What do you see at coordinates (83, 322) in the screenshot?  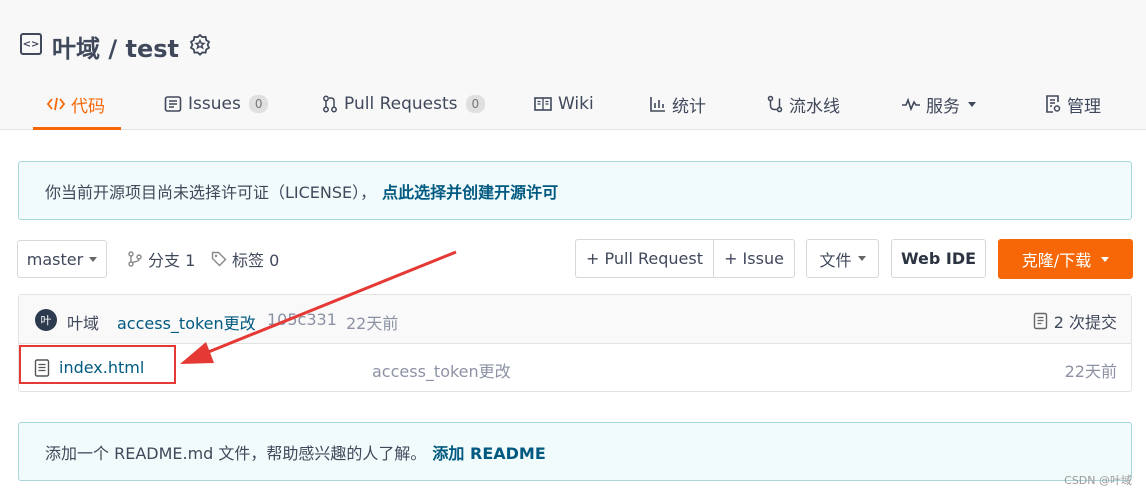 I see `commit-author: 叶域` at bounding box center [83, 322].